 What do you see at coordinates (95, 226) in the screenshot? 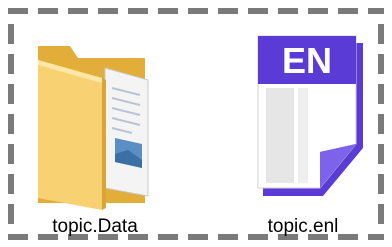
I see `file-name-label: topic.Data` at bounding box center [95, 226].